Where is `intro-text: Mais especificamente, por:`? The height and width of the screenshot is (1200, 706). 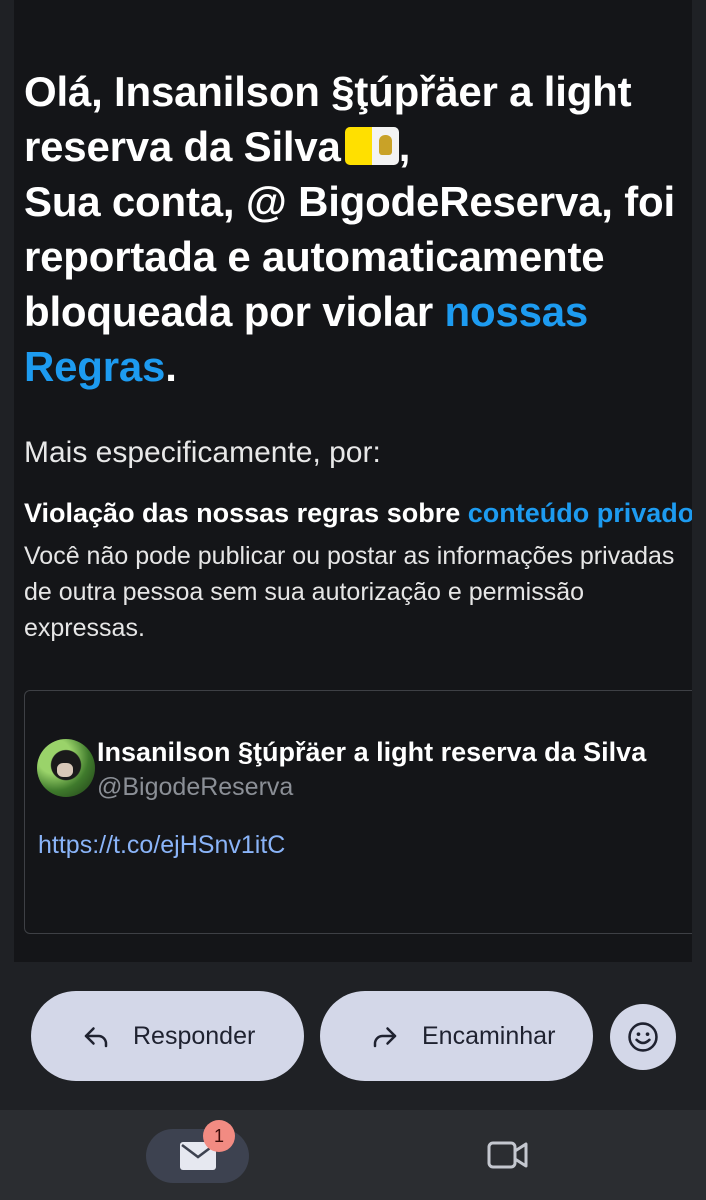 intro-text: Mais especificamente, por: is located at coordinates (202, 452).